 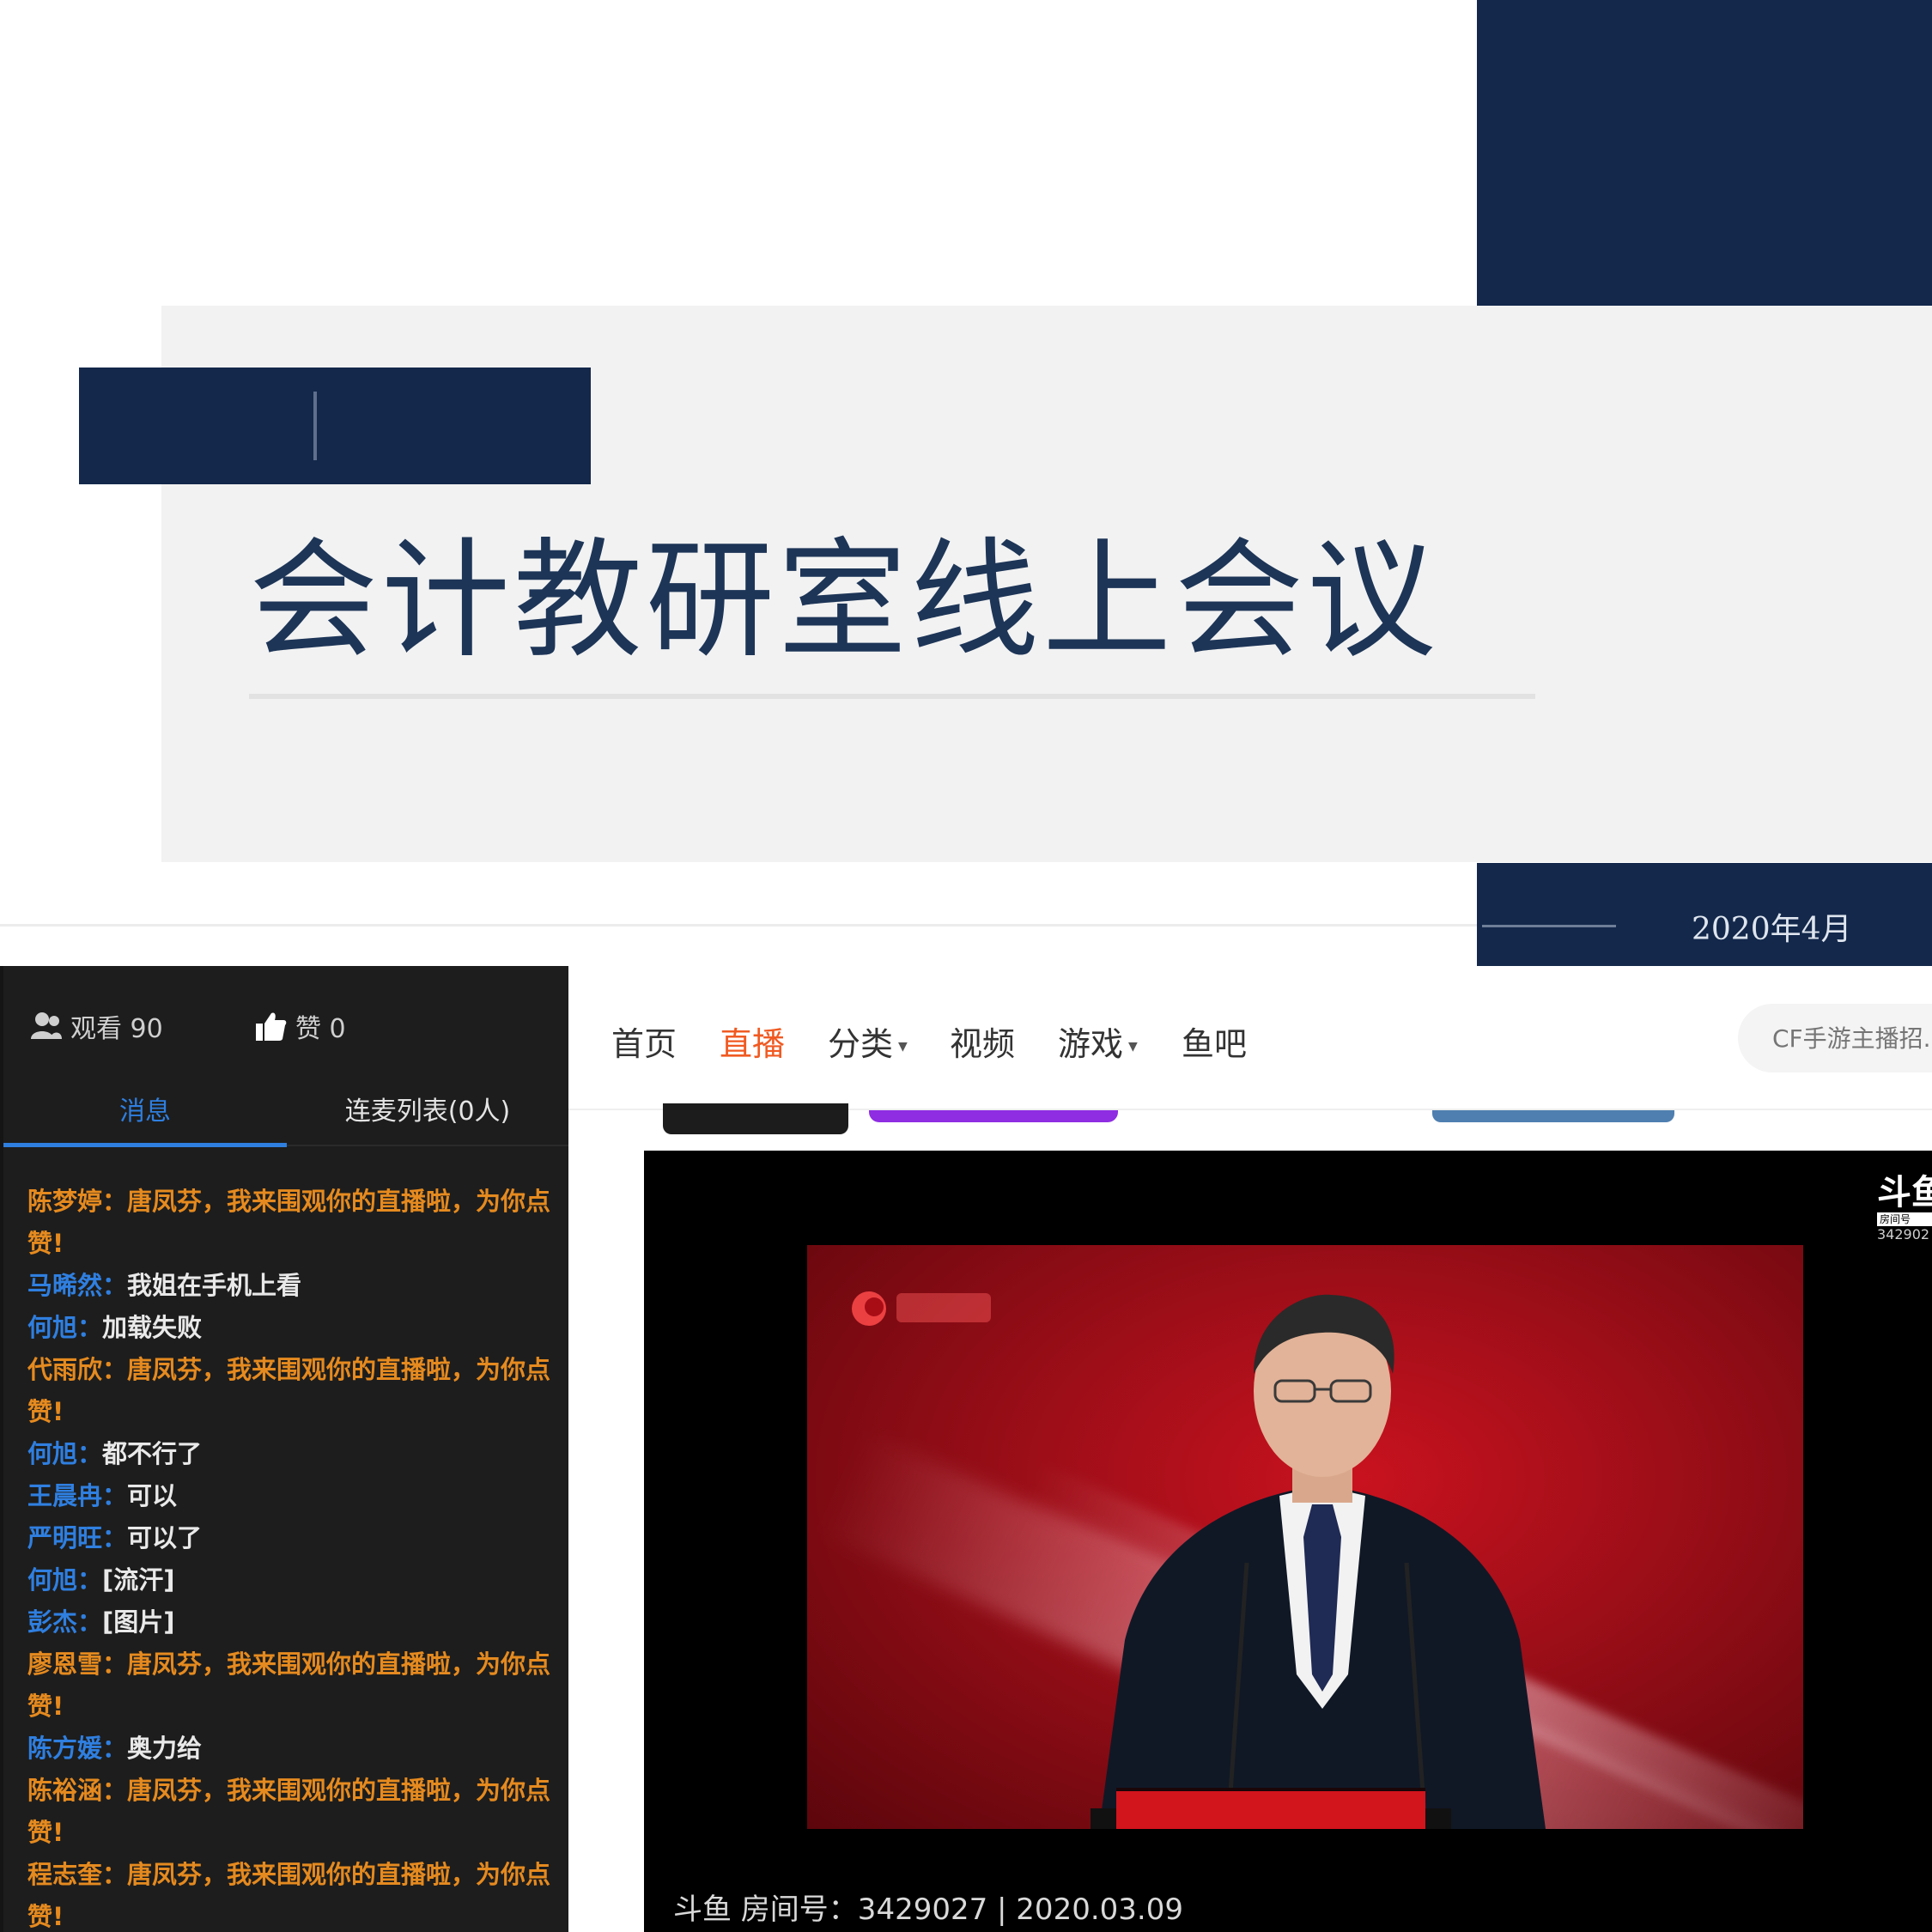 I want to click on chat-message-text: [流汗], so click(x=138, y=1580).